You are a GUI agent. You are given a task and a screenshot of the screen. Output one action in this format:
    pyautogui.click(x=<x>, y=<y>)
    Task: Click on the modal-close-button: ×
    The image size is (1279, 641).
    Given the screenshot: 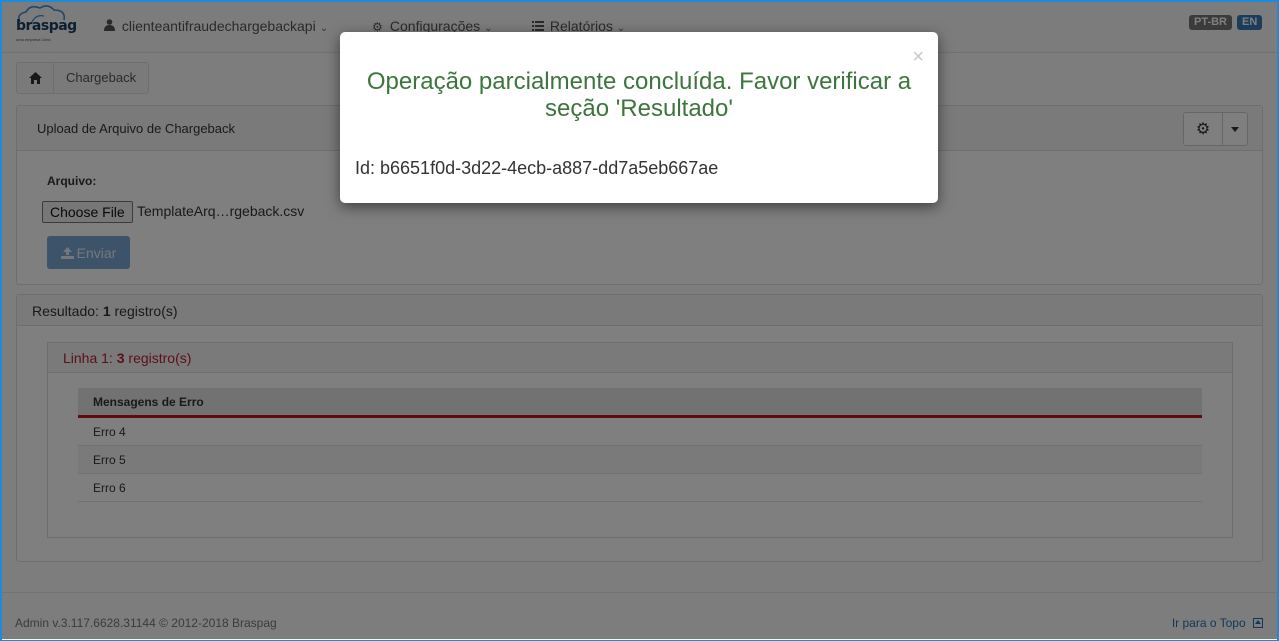 What is the action you would take?
    pyautogui.click(x=918, y=57)
    